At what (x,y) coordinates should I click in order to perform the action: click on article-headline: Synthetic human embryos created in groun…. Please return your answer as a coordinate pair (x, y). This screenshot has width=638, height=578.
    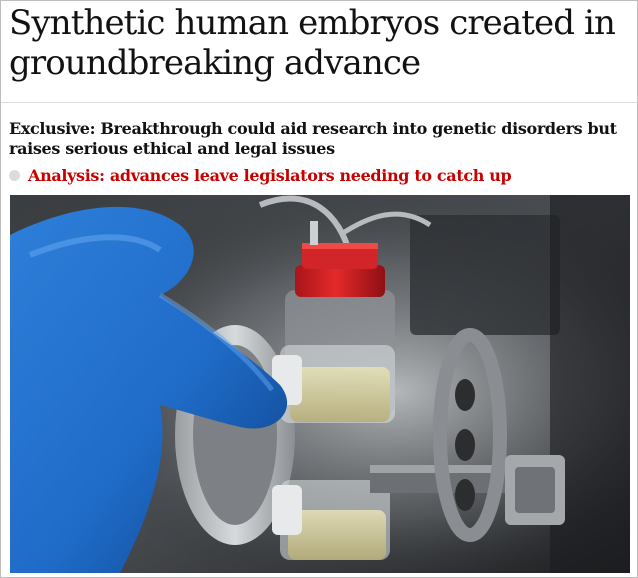
    Looking at the image, I should click on (319, 43).